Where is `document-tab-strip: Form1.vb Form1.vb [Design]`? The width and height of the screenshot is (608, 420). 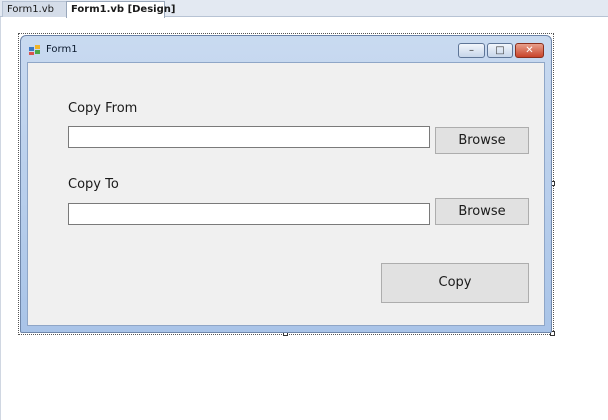 document-tab-strip: Form1.vb Form1.vb [Design] is located at coordinates (304, 9).